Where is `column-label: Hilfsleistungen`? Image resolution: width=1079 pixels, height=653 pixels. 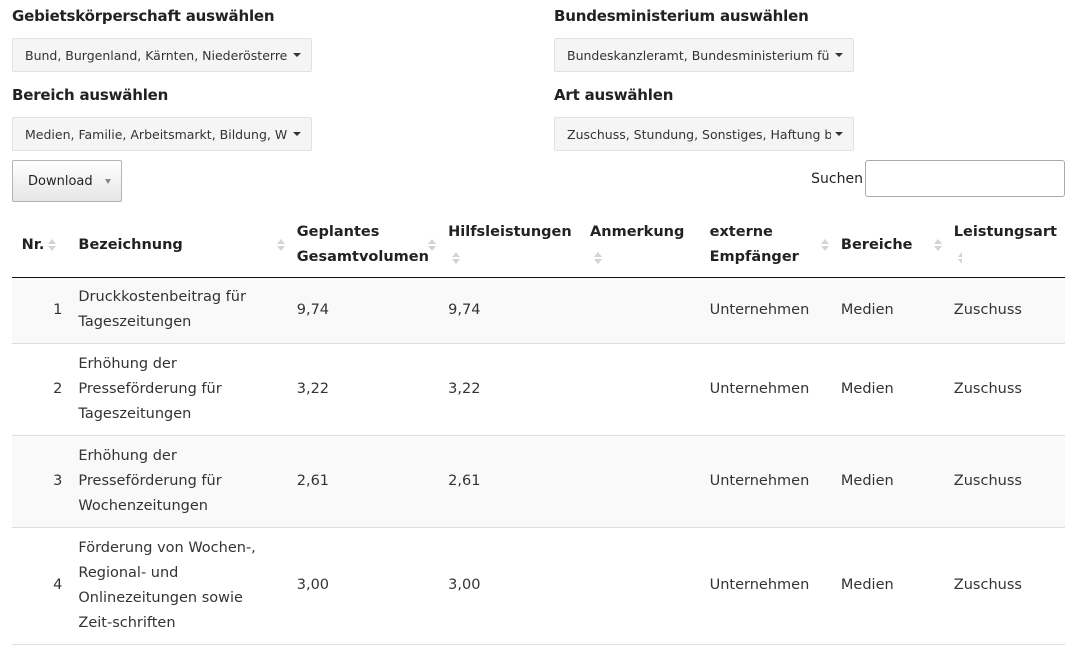 column-label: Hilfsleistungen is located at coordinates (510, 232).